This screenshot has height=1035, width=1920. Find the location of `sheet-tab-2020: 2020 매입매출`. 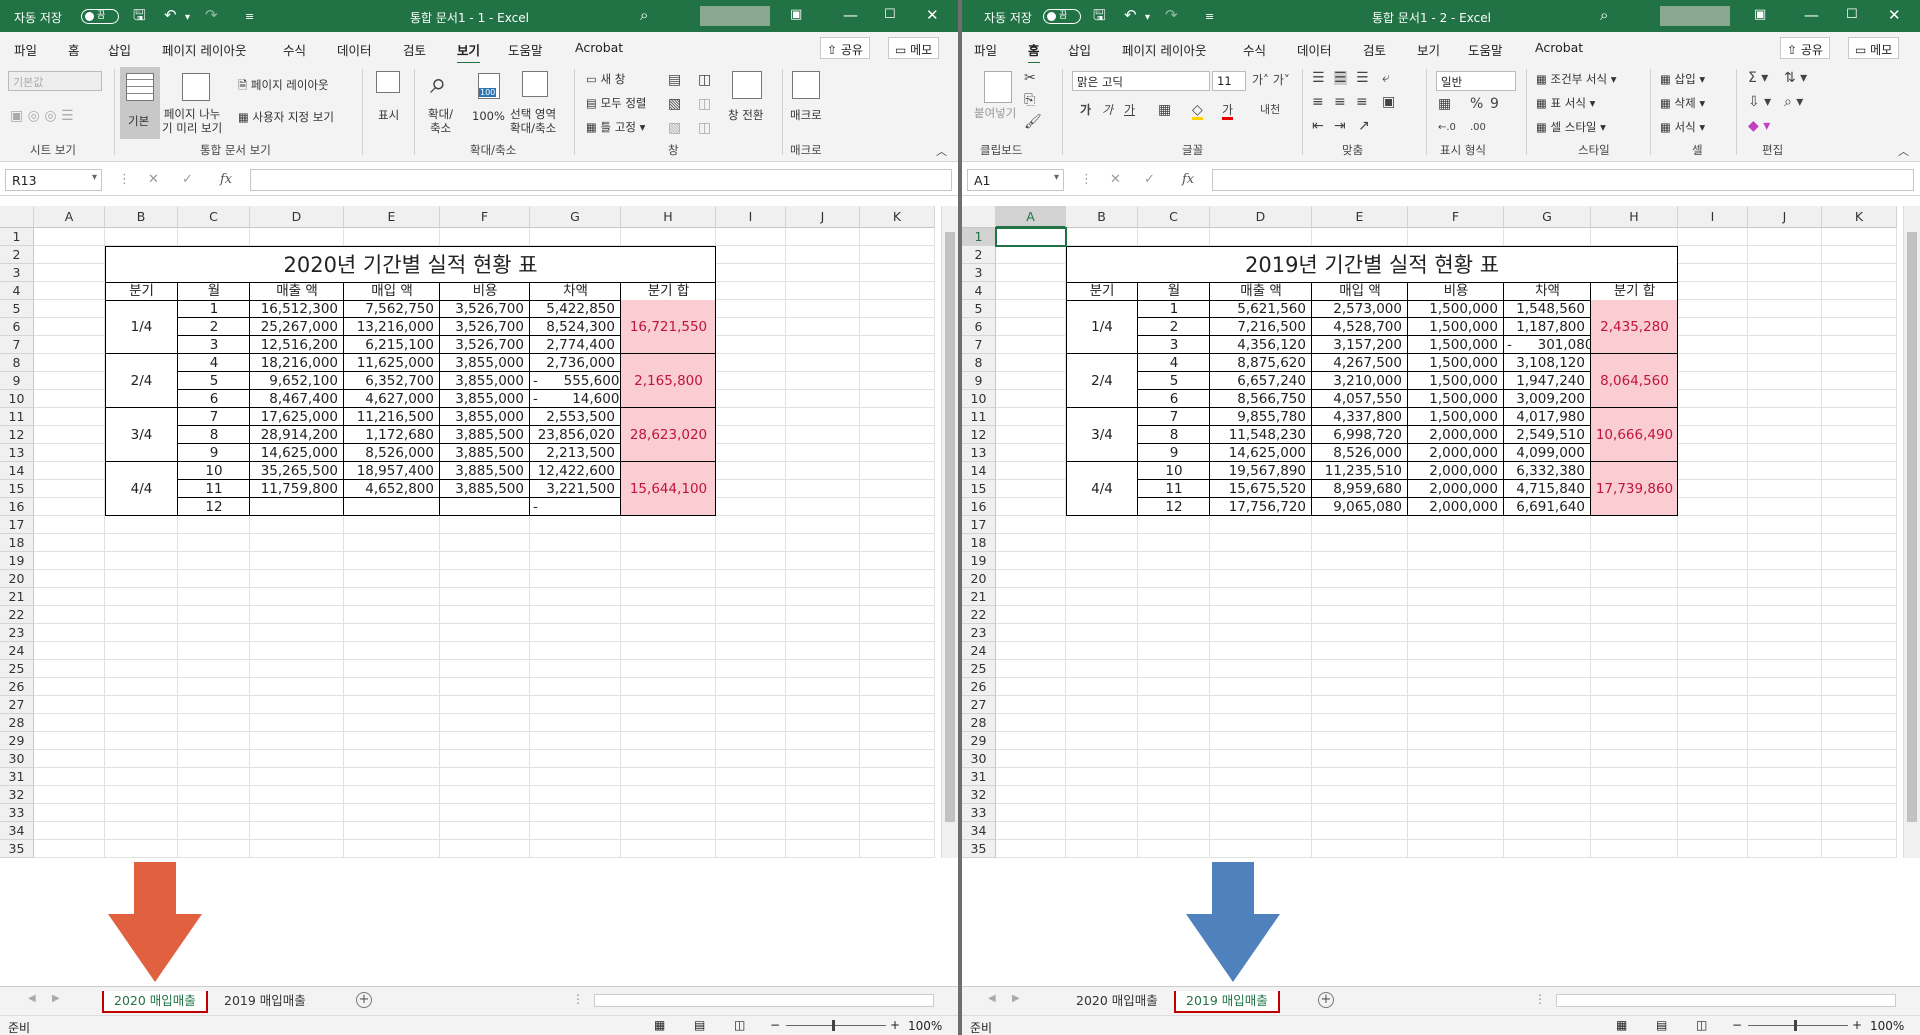

sheet-tab-2020: 2020 매입매출 is located at coordinates (1117, 1002).